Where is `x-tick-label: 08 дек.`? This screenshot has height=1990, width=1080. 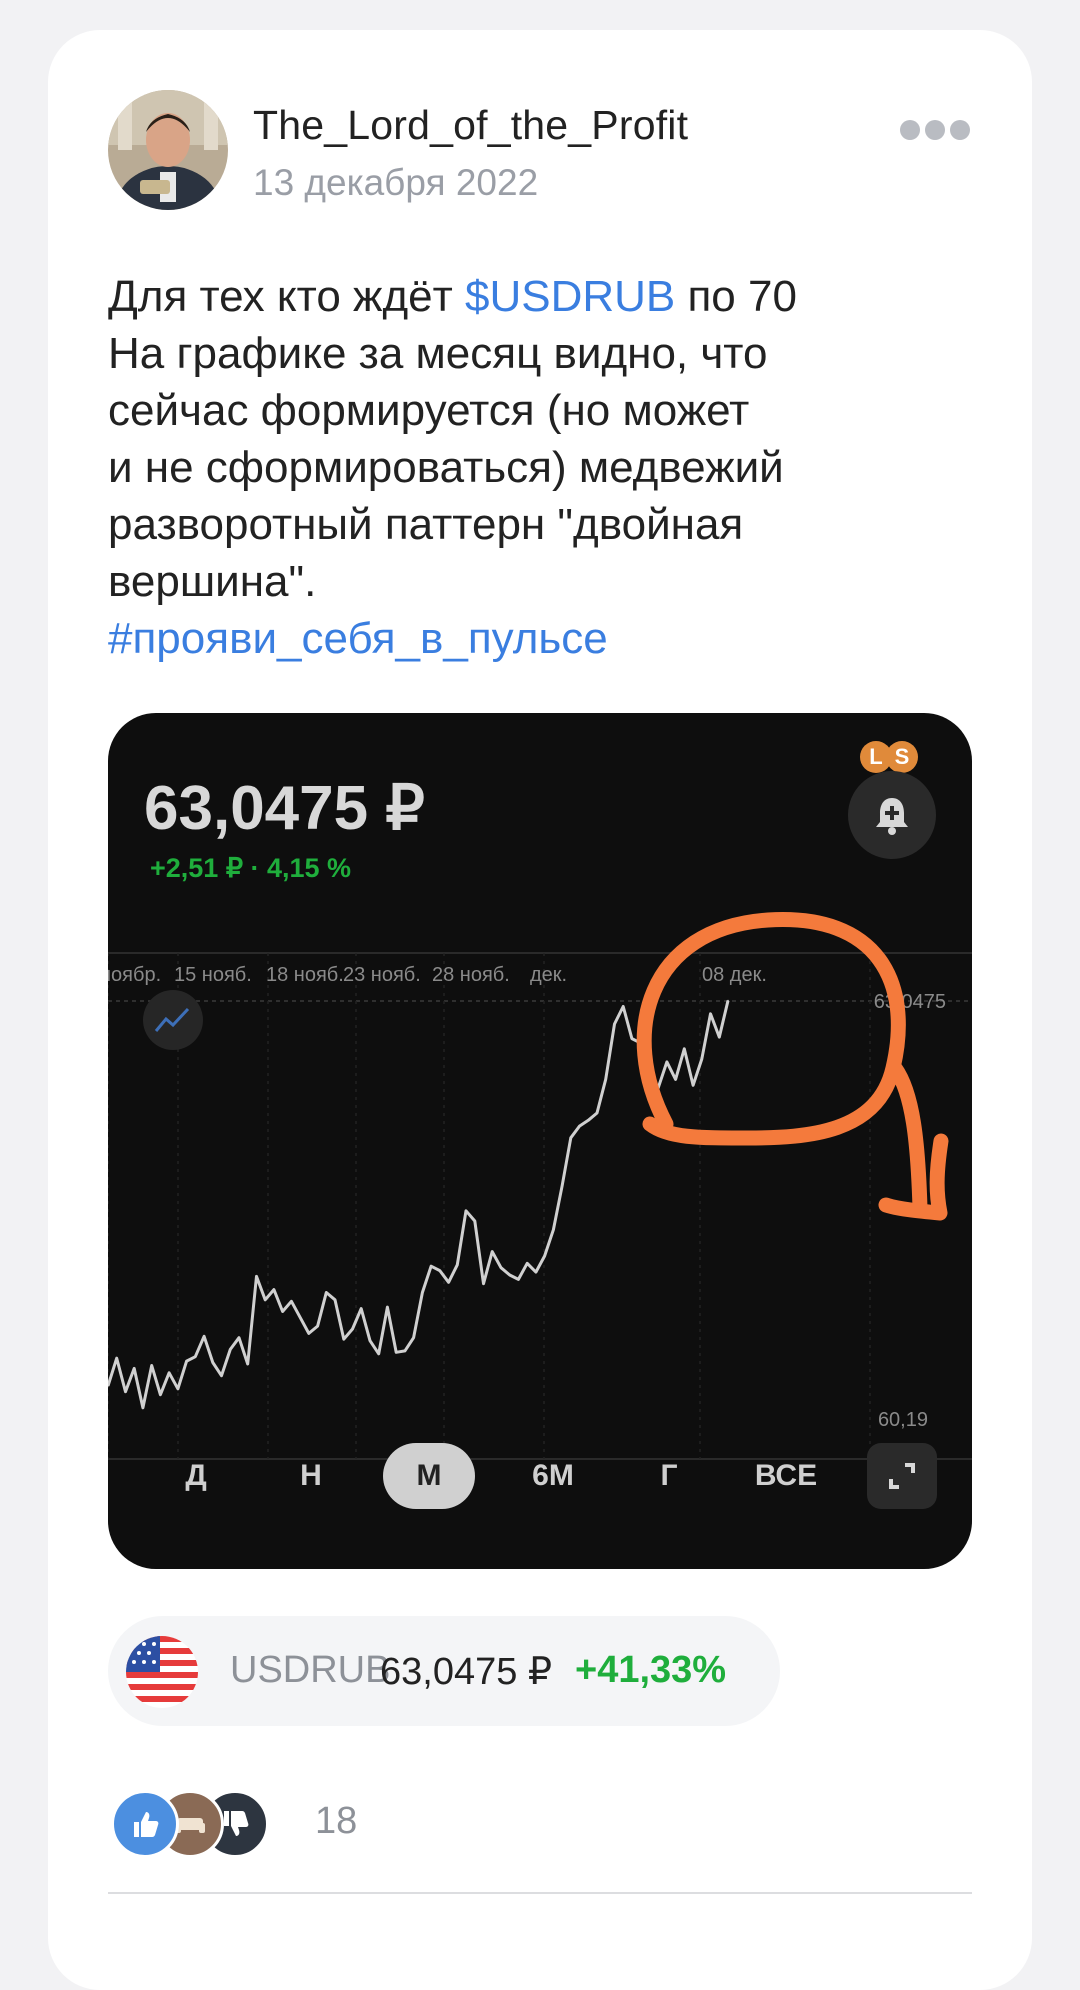
x-tick-label: 08 дек. is located at coordinates (734, 975).